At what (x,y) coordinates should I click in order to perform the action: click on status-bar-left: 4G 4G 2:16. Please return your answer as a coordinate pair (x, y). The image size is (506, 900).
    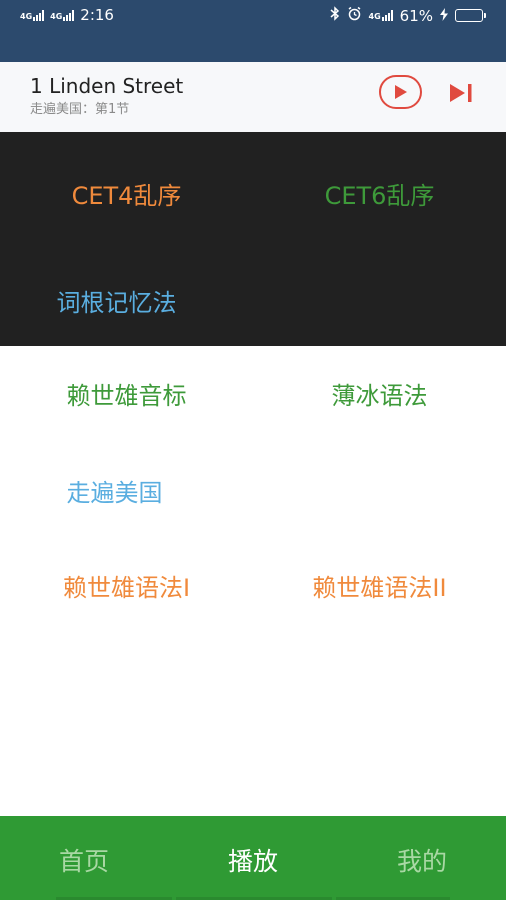
    Looking at the image, I should click on (67, 15).